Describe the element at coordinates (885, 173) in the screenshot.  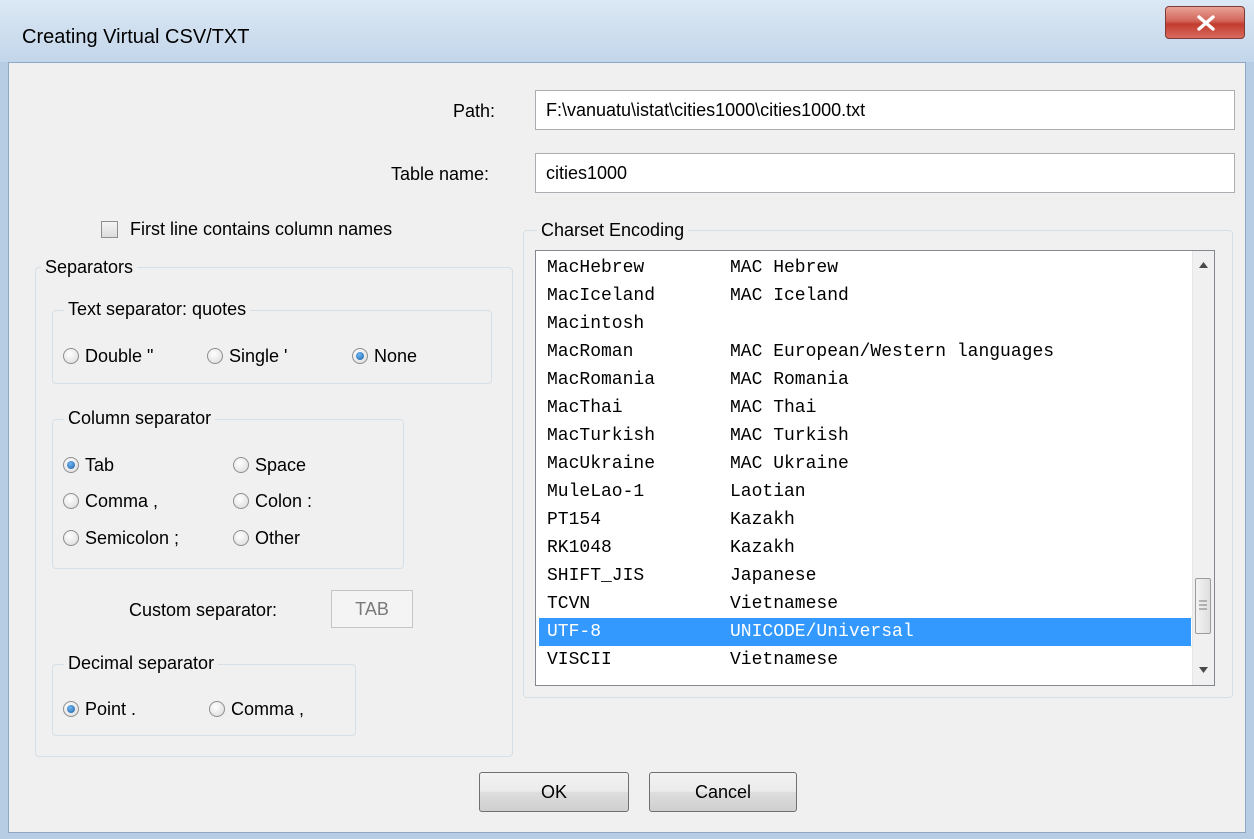
I see `table-name-input: cities1000` at that location.